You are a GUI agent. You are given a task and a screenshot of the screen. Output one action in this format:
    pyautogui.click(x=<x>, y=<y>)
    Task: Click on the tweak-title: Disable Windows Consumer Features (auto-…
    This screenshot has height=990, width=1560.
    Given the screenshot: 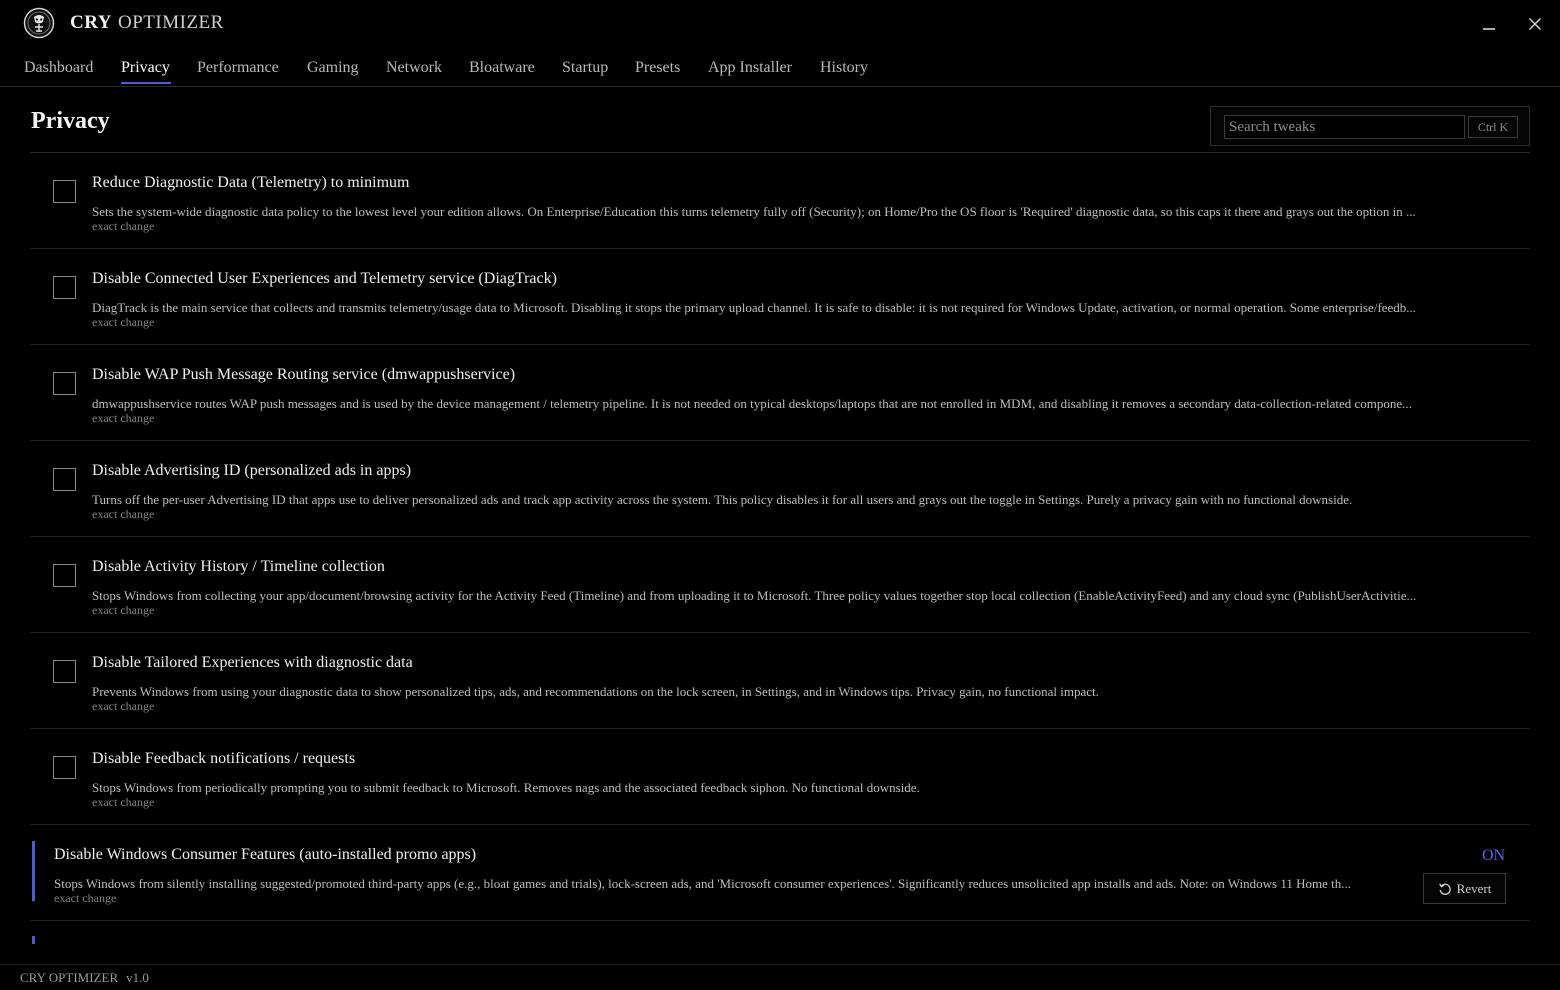 What is the action you would take?
    pyautogui.click(x=265, y=854)
    